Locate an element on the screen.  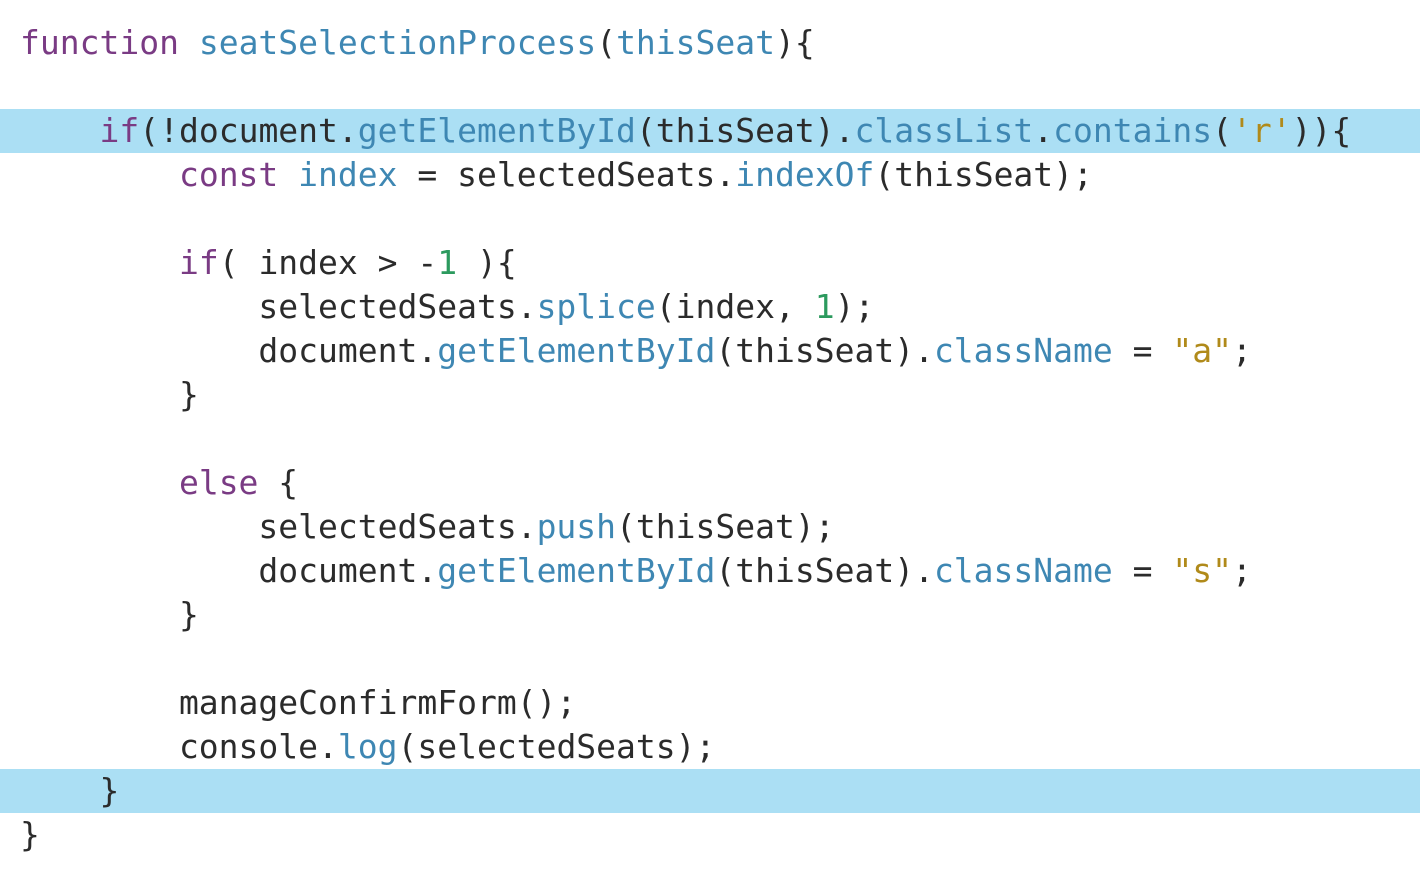
code-line: selectedSeats.push(thisSeat); is located at coordinates (710, 527).